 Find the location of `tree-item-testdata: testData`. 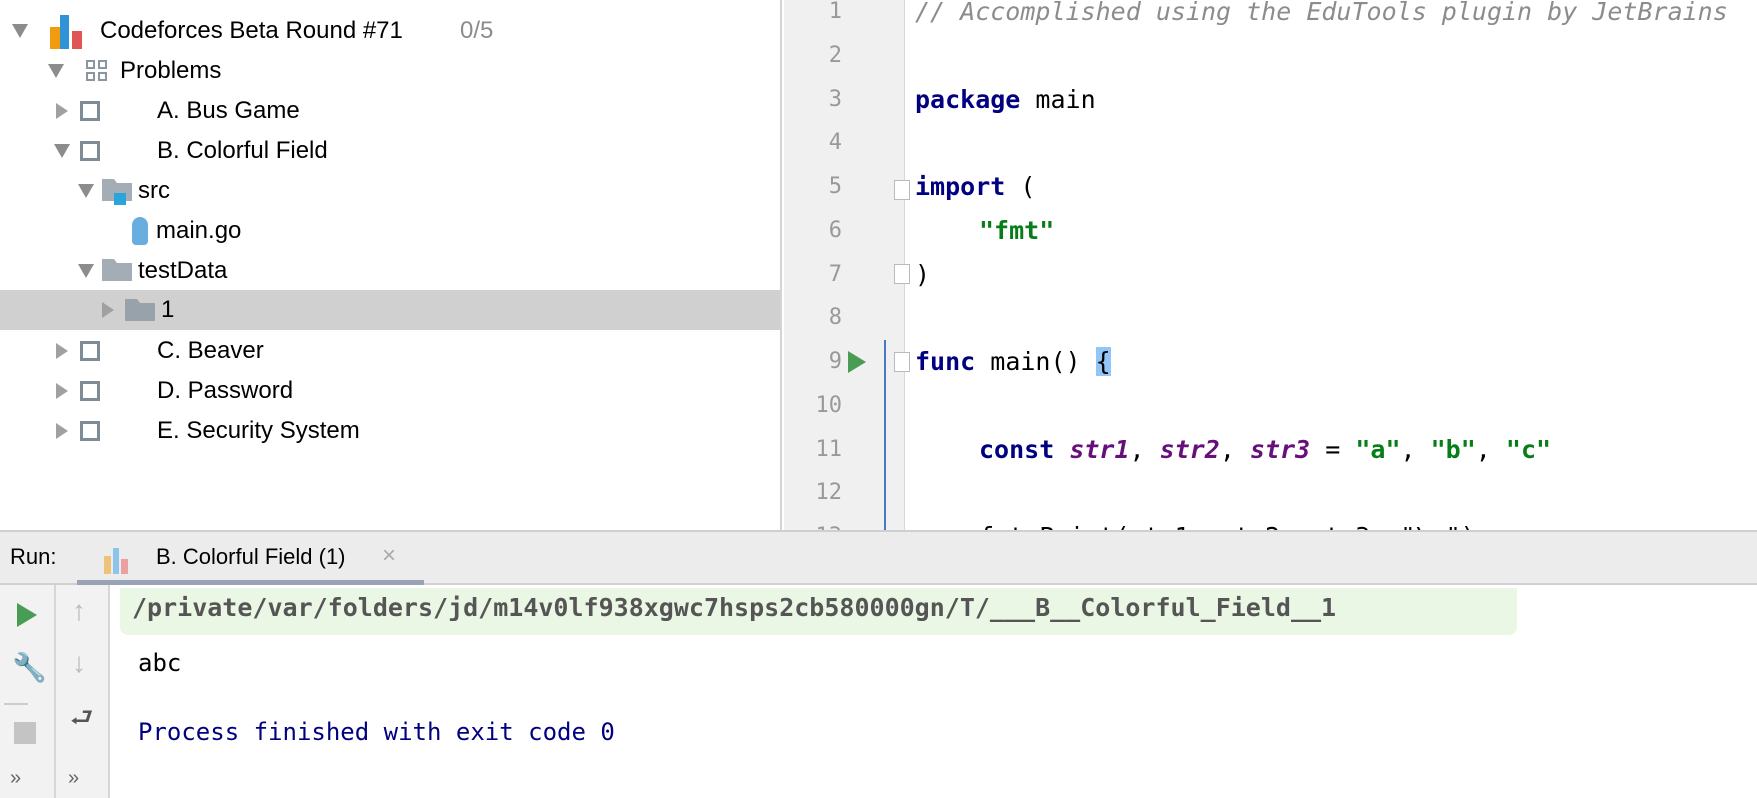

tree-item-testdata: testData is located at coordinates (390, 271).